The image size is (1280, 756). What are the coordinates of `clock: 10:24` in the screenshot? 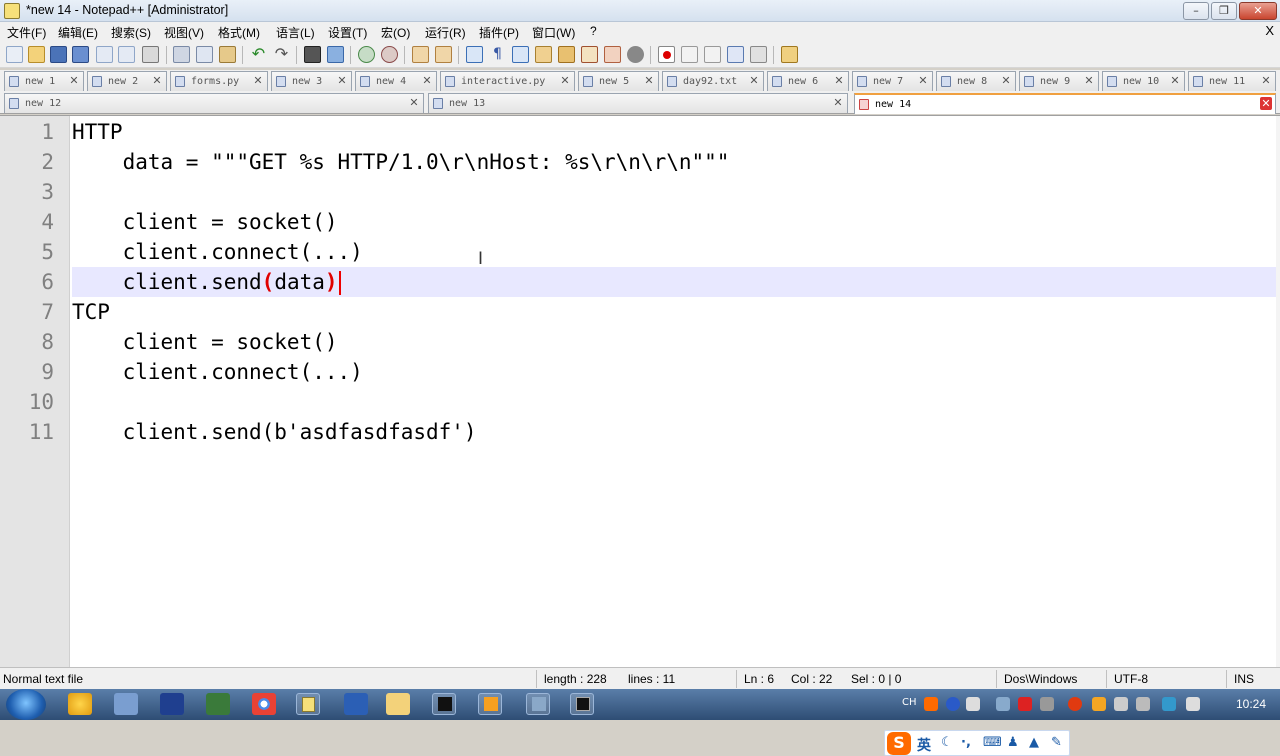 It's located at (1251, 704).